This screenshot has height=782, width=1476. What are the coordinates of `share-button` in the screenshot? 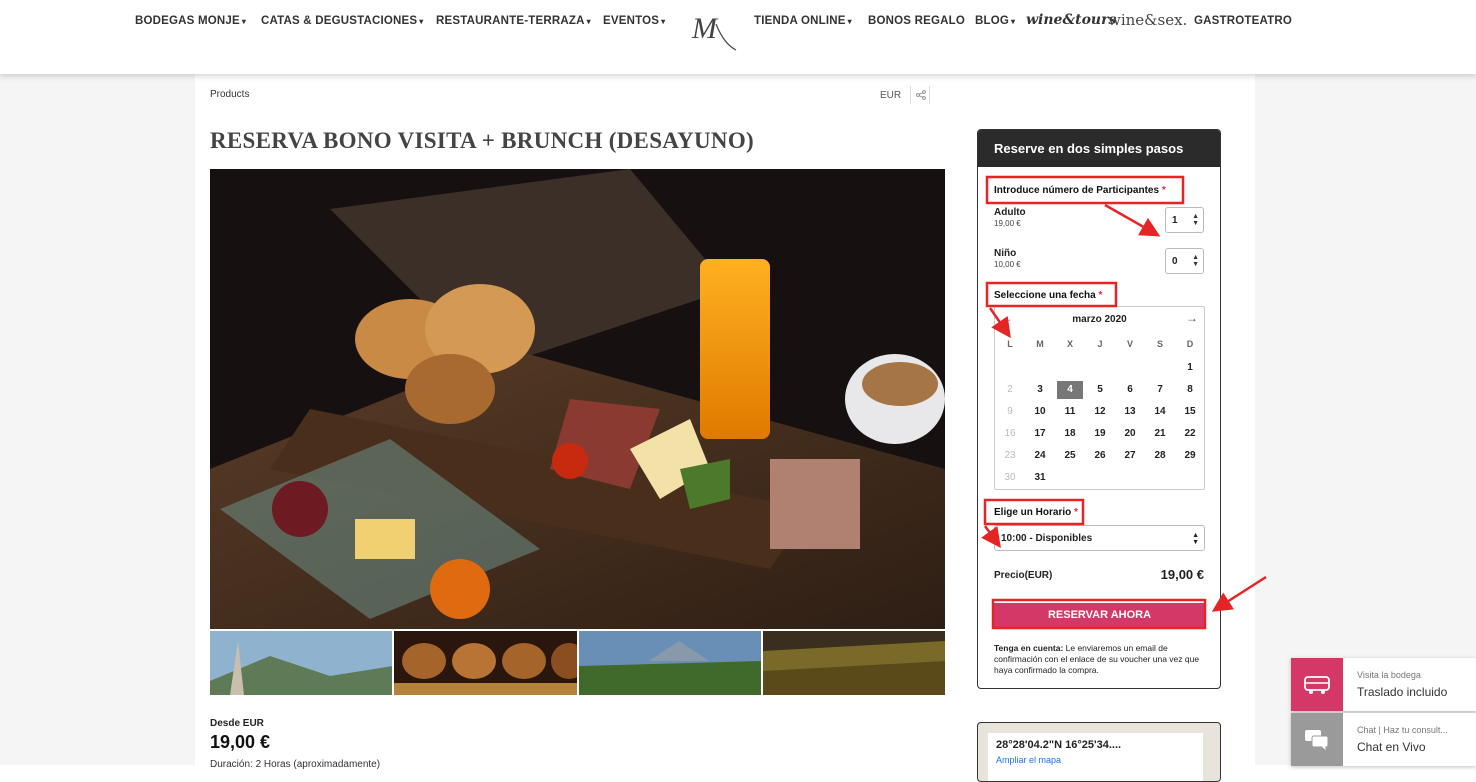 It's located at (920, 95).